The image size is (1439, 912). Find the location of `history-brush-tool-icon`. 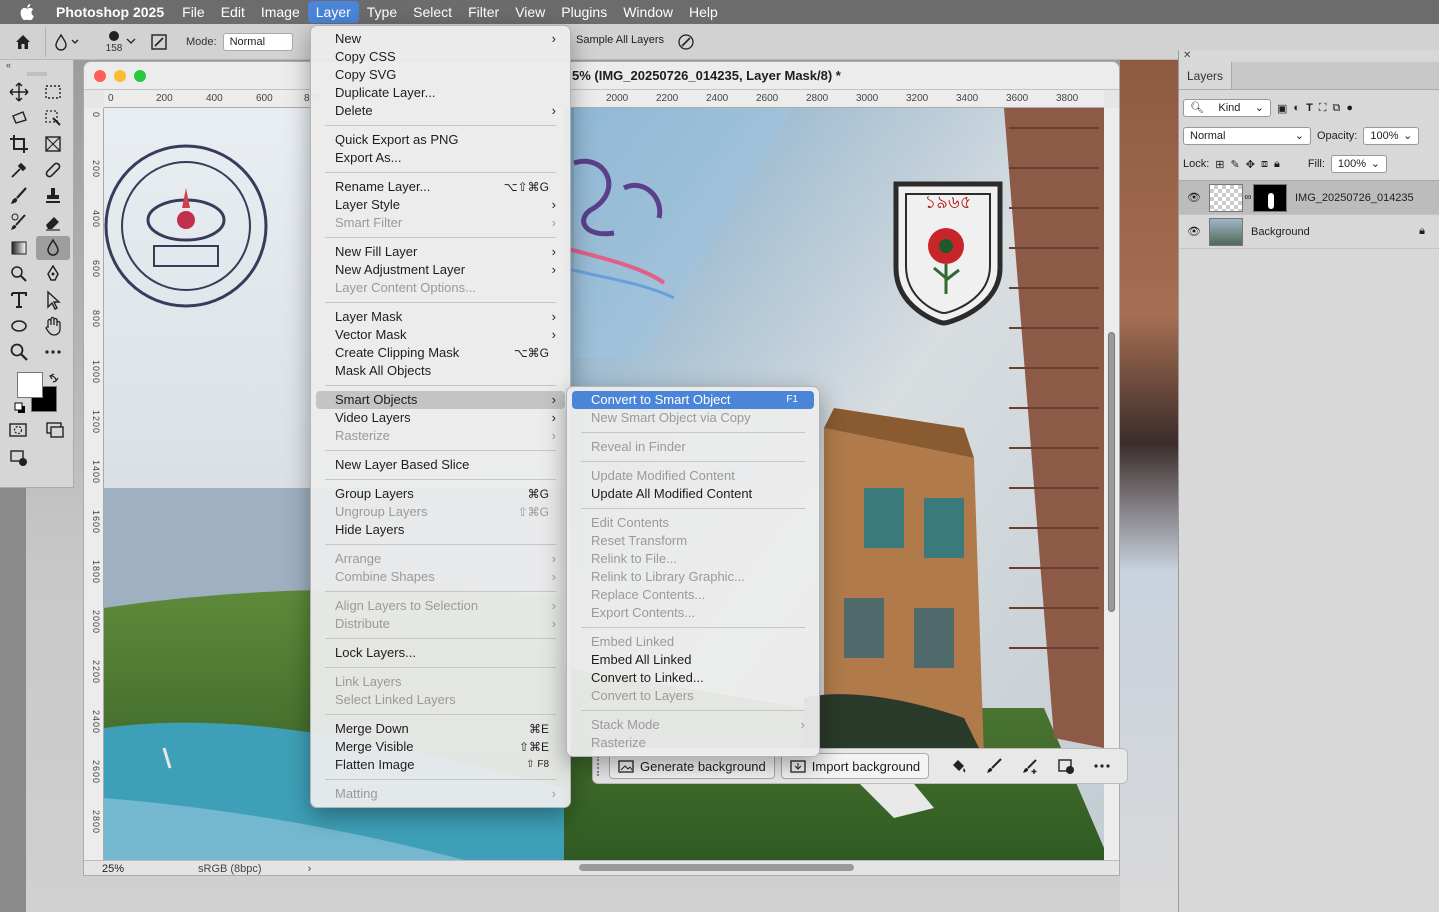

history-brush-tool-icon is located at coordinates (19, 222).